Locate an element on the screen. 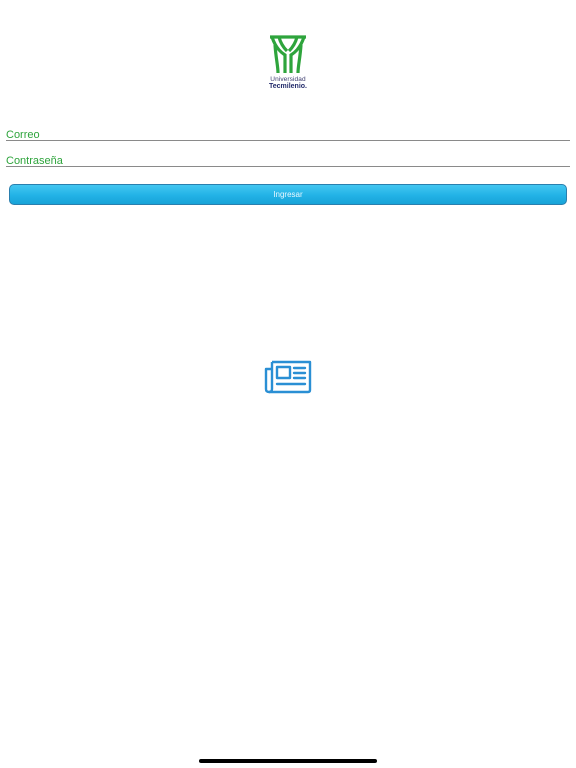 This screenshot has width=576, height=768. email-input is located at coordinates (288, 135).